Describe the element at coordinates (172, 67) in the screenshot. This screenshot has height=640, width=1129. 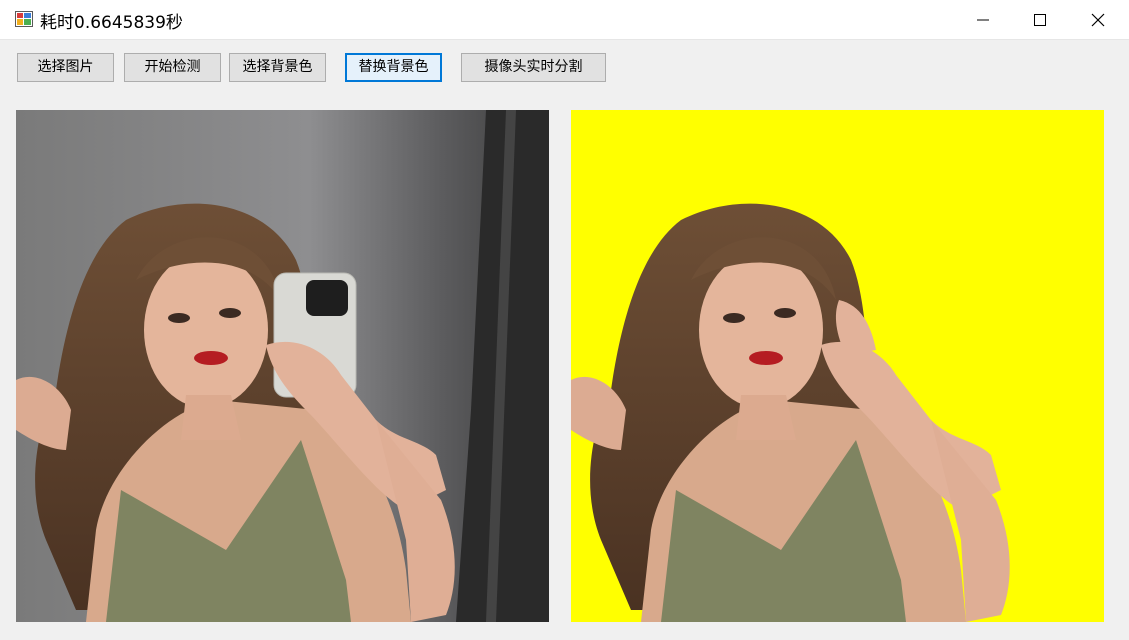
I see `start-detect-button: 开始检测` at that location.